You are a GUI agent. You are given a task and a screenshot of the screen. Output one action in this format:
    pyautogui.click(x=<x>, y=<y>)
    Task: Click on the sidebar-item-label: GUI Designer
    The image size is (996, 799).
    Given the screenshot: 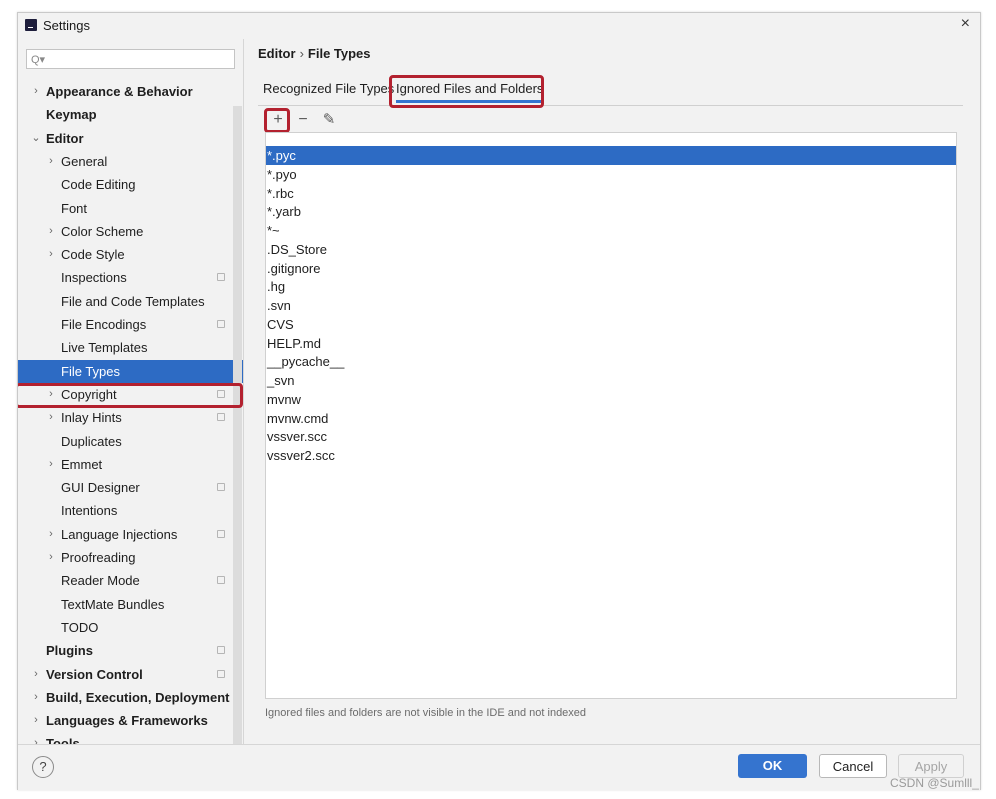 What is the action you would take?
    pyautogui.click(x=100, y=488)
    